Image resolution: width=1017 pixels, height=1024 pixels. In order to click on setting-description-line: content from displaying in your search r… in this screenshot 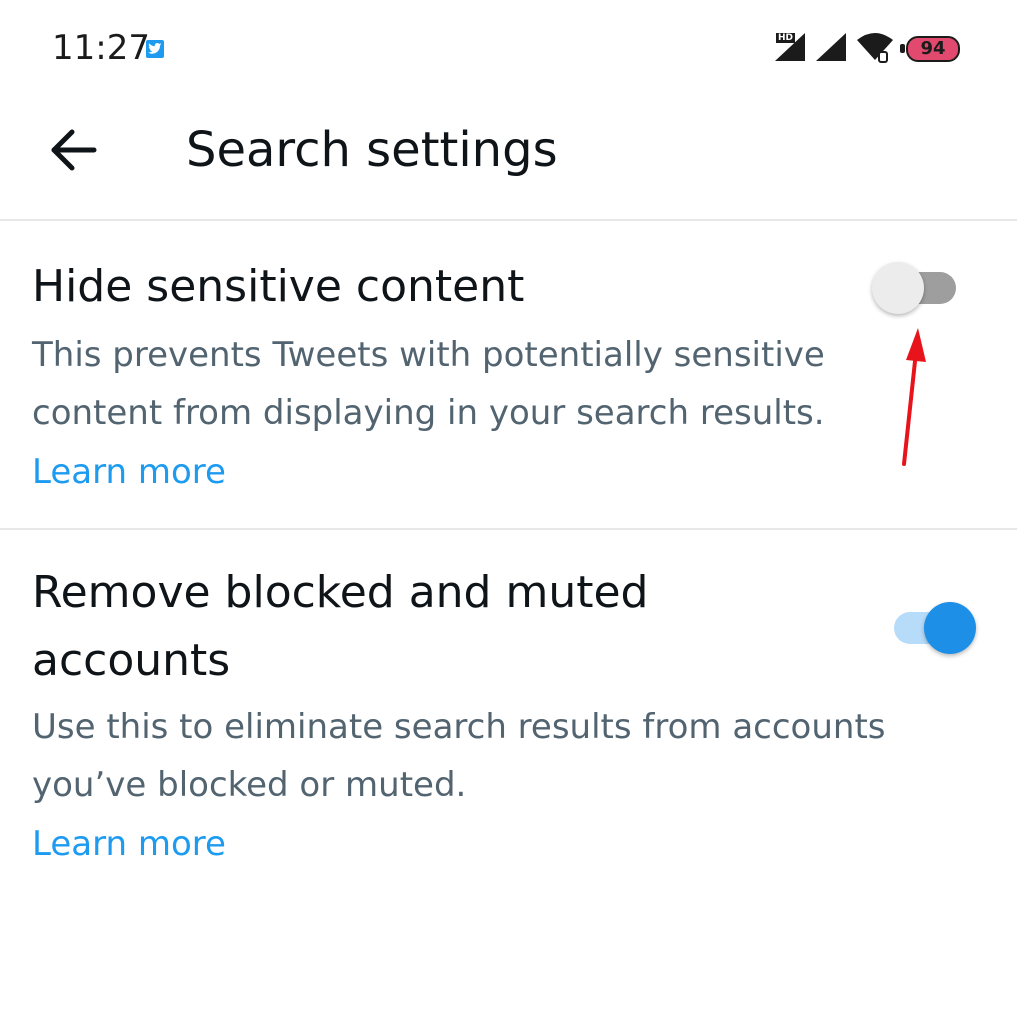, I will do `click(428, 413)`.